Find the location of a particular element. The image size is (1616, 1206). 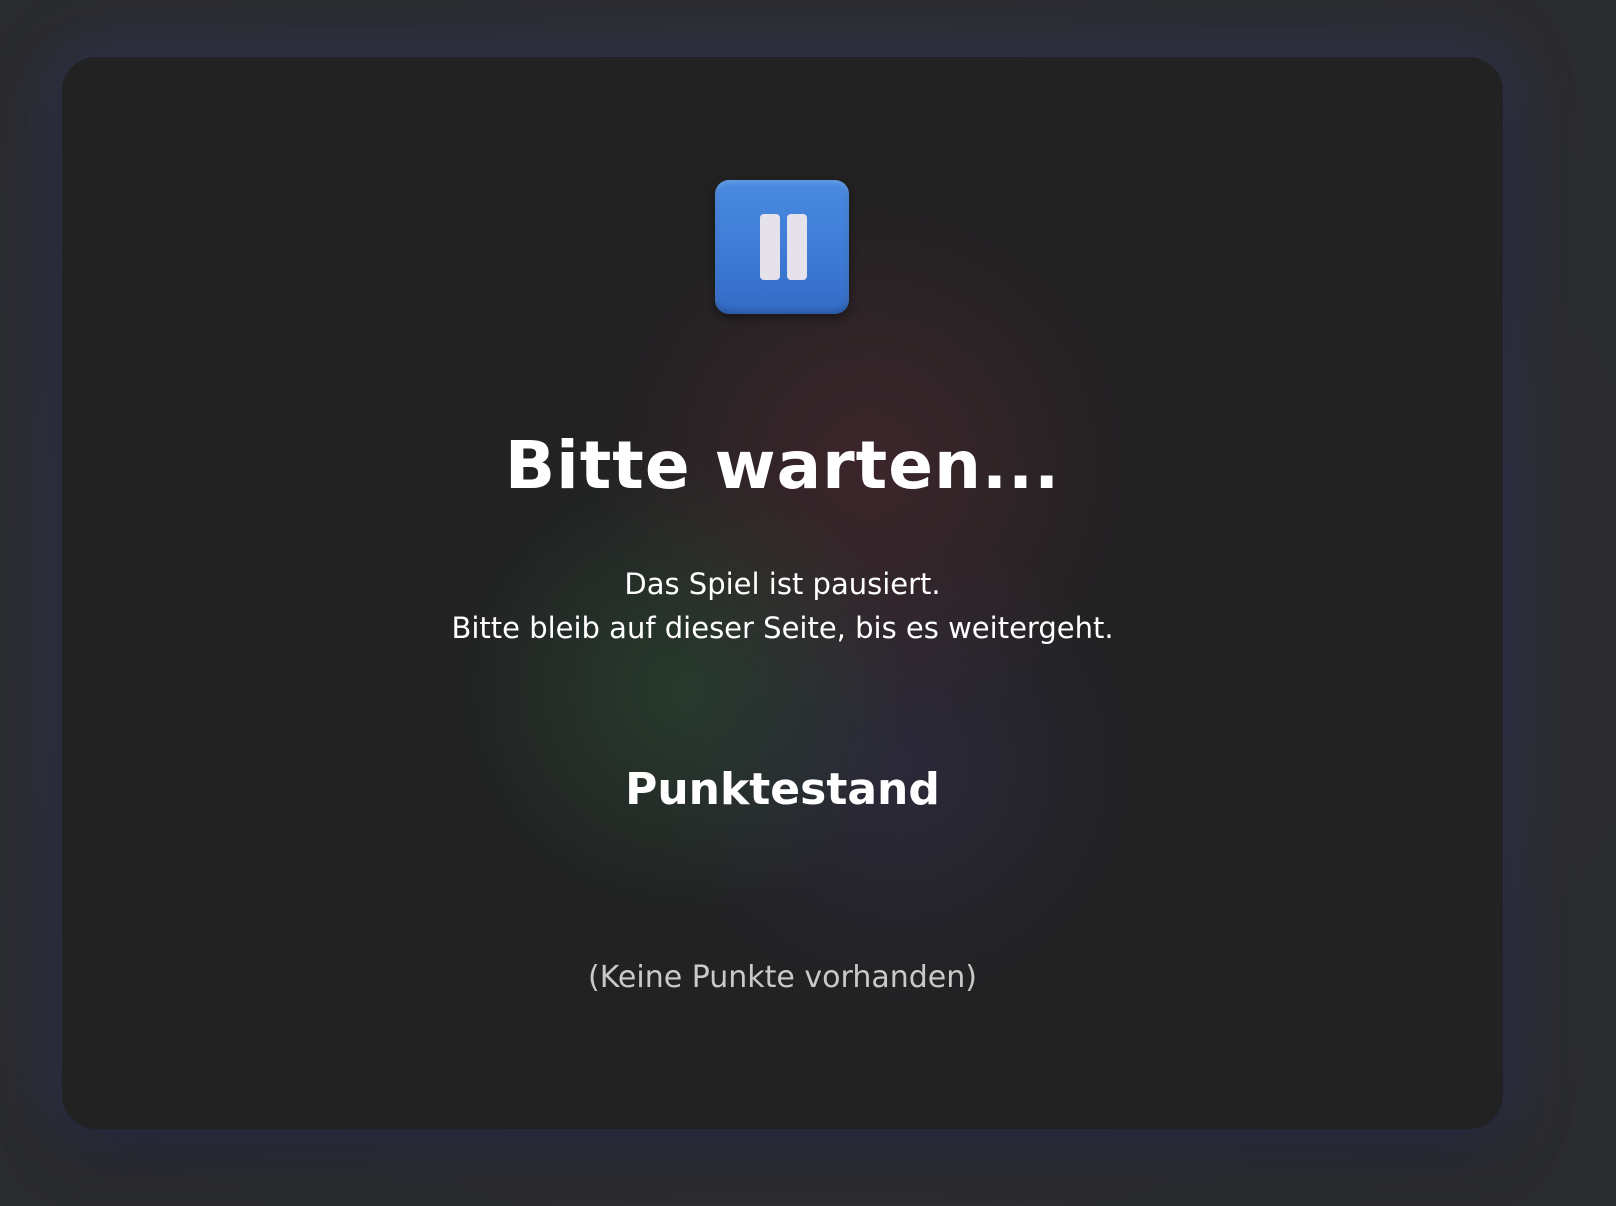

pause-message-line-1: Das Spiel ist pausiert. is located at coordinates (782, 584).